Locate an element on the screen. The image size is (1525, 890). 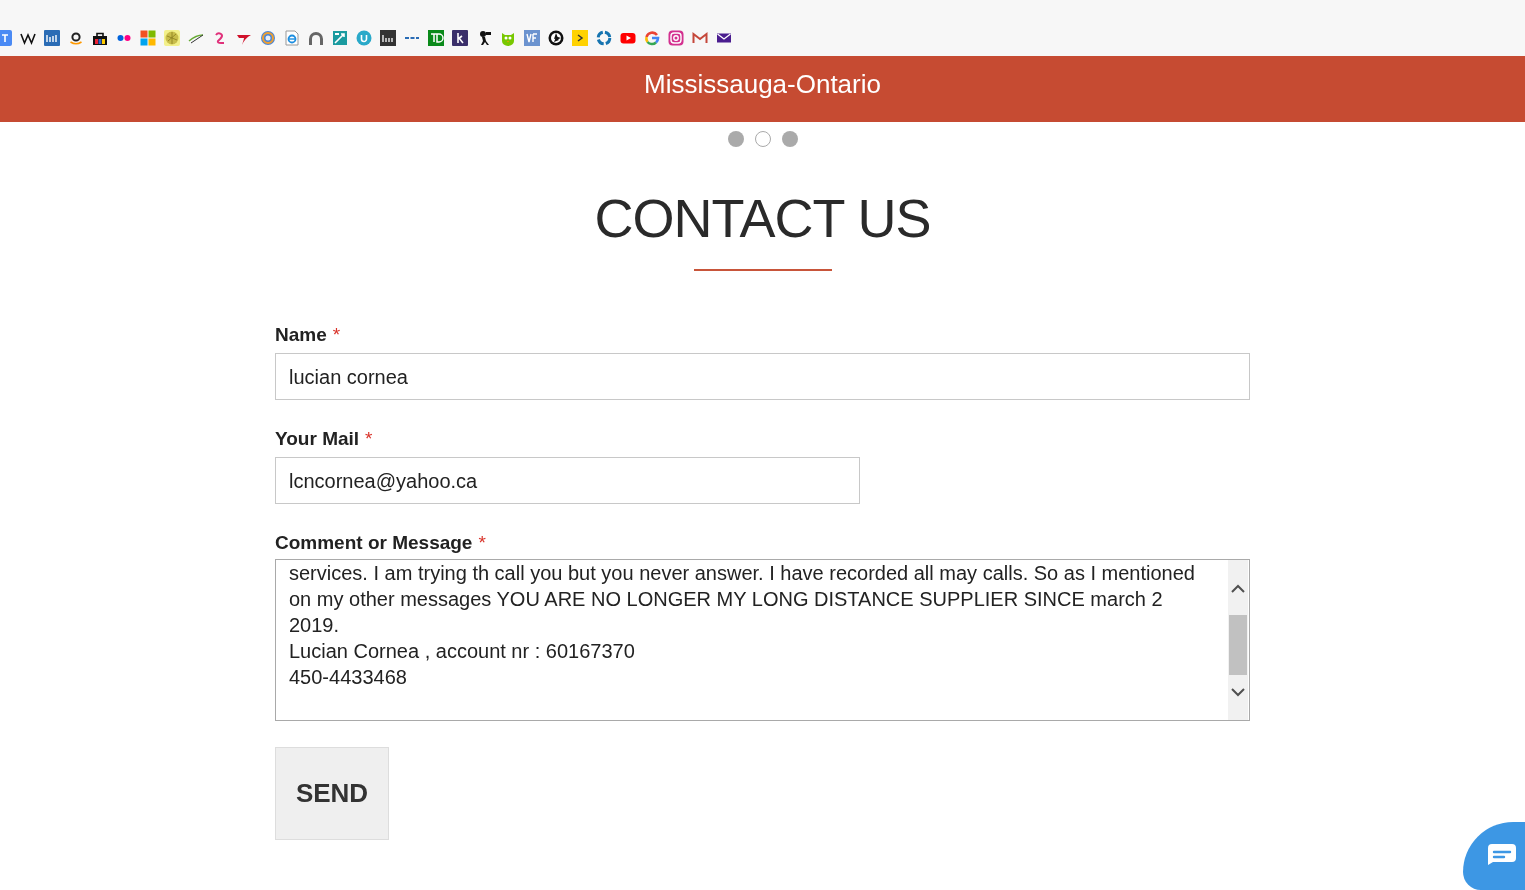
envelope-icon is located at coordinates (700, 38).